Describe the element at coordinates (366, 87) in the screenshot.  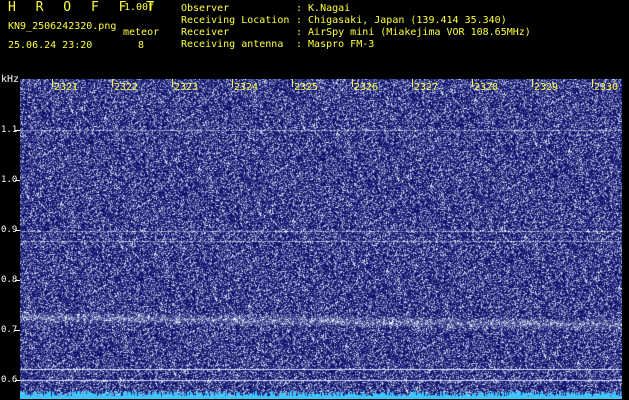
I see `x-label-2326: 2326` at that location.